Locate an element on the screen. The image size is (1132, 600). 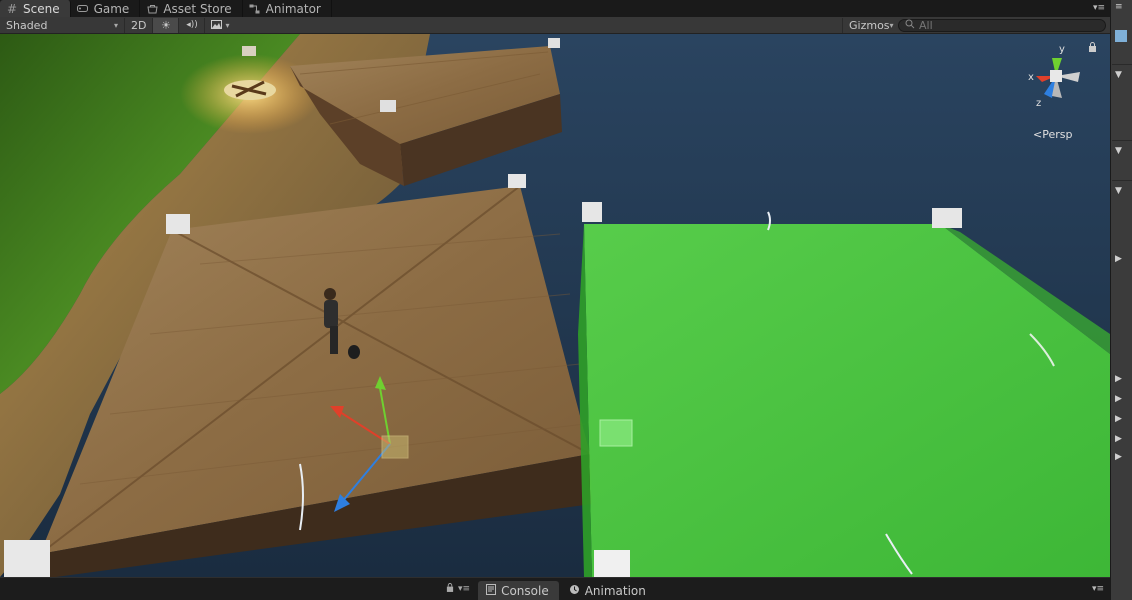
tab-console: Console is located at coordinates (518, 590).